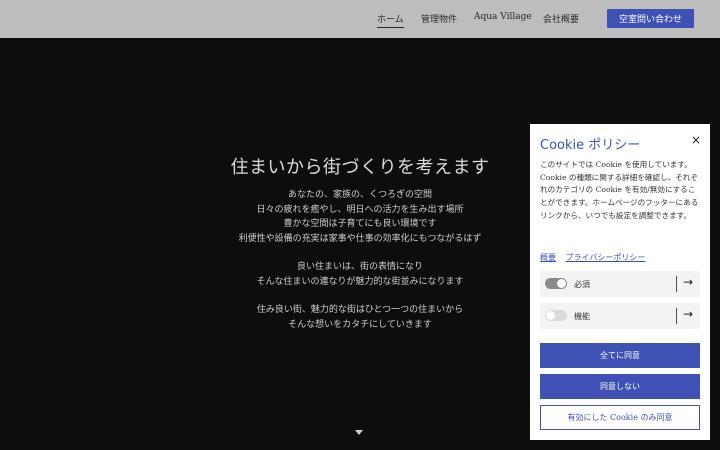 The height and width of the screenshot is (450, 720). Describe the element at coordinates (359, 432) in the screenshot. I see `scroll-down-icon` at that location.